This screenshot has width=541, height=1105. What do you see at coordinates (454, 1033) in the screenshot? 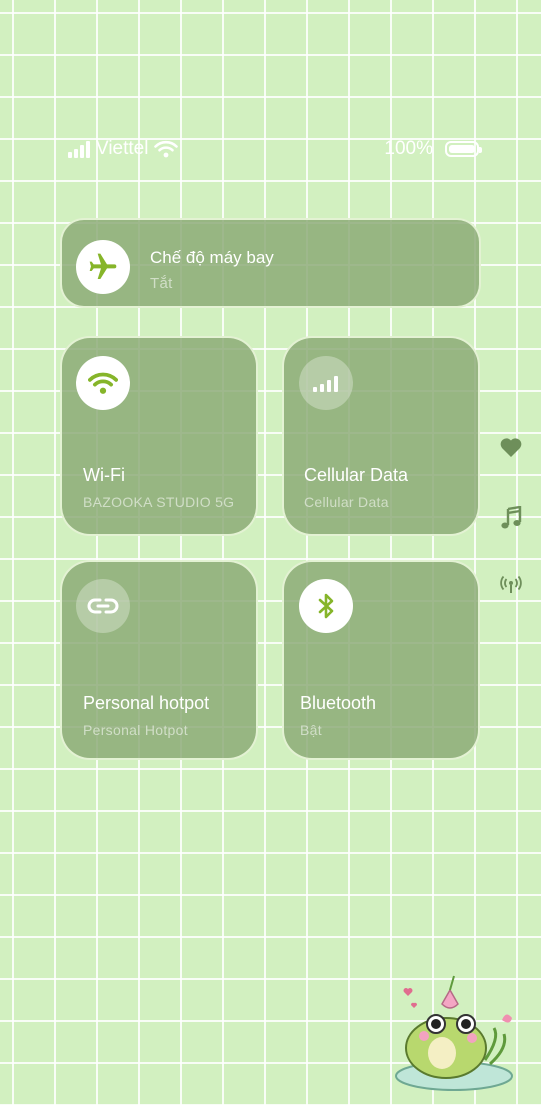
I see `frog-sticker-icon` at bounding box center [454, 1033].